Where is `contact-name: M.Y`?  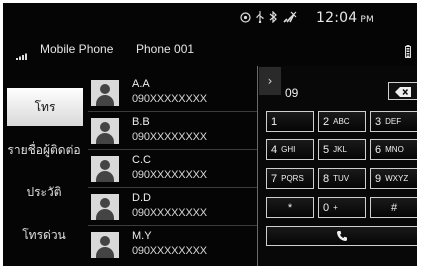
contact-name: M.Y is located at coordinates (142, 236).